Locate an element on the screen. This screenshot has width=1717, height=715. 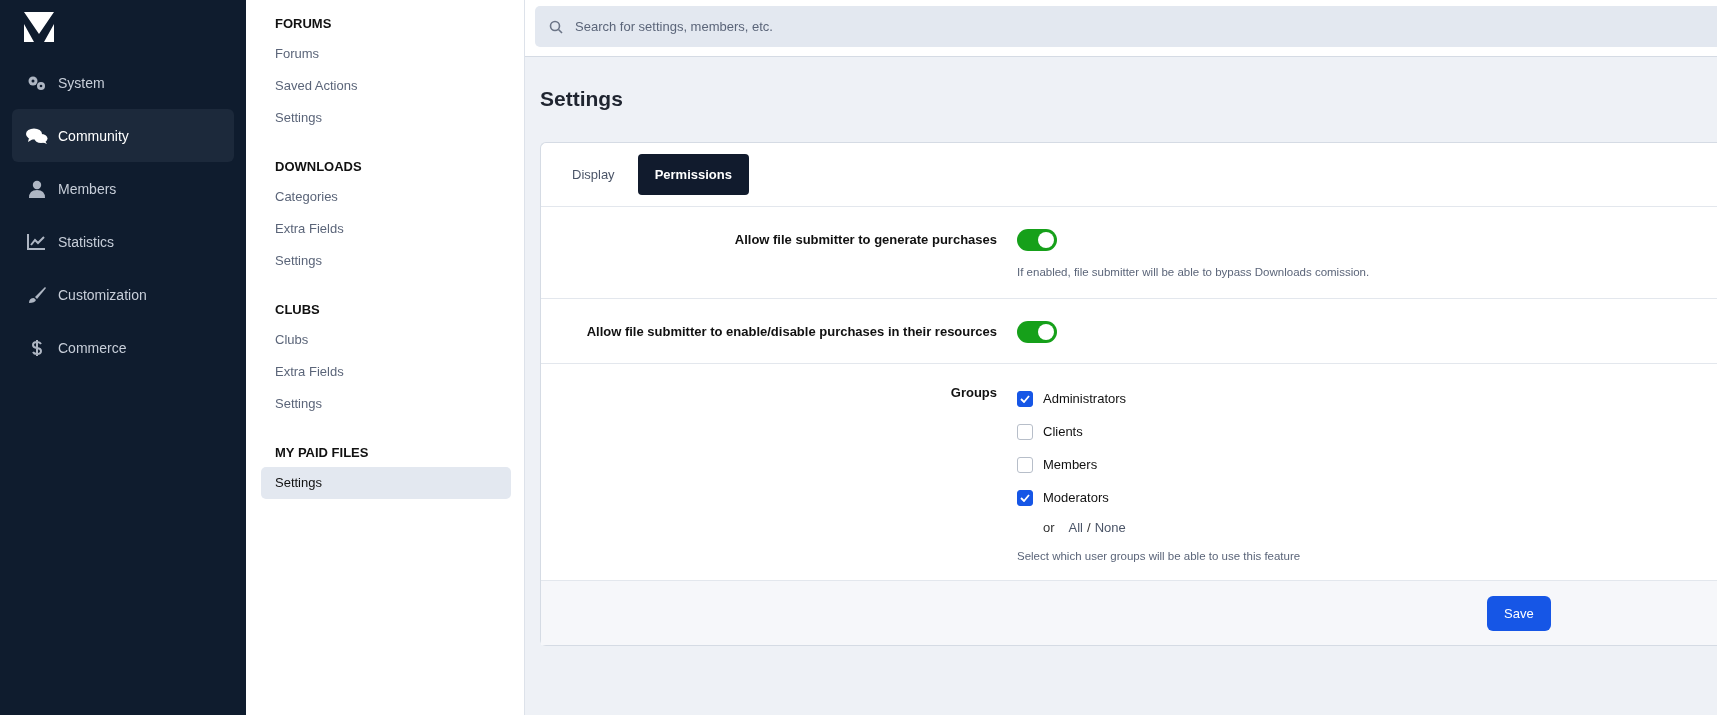
field-label: Allow file submitter to enable/disable purchases in their resources is located at coordinates (791, 332).